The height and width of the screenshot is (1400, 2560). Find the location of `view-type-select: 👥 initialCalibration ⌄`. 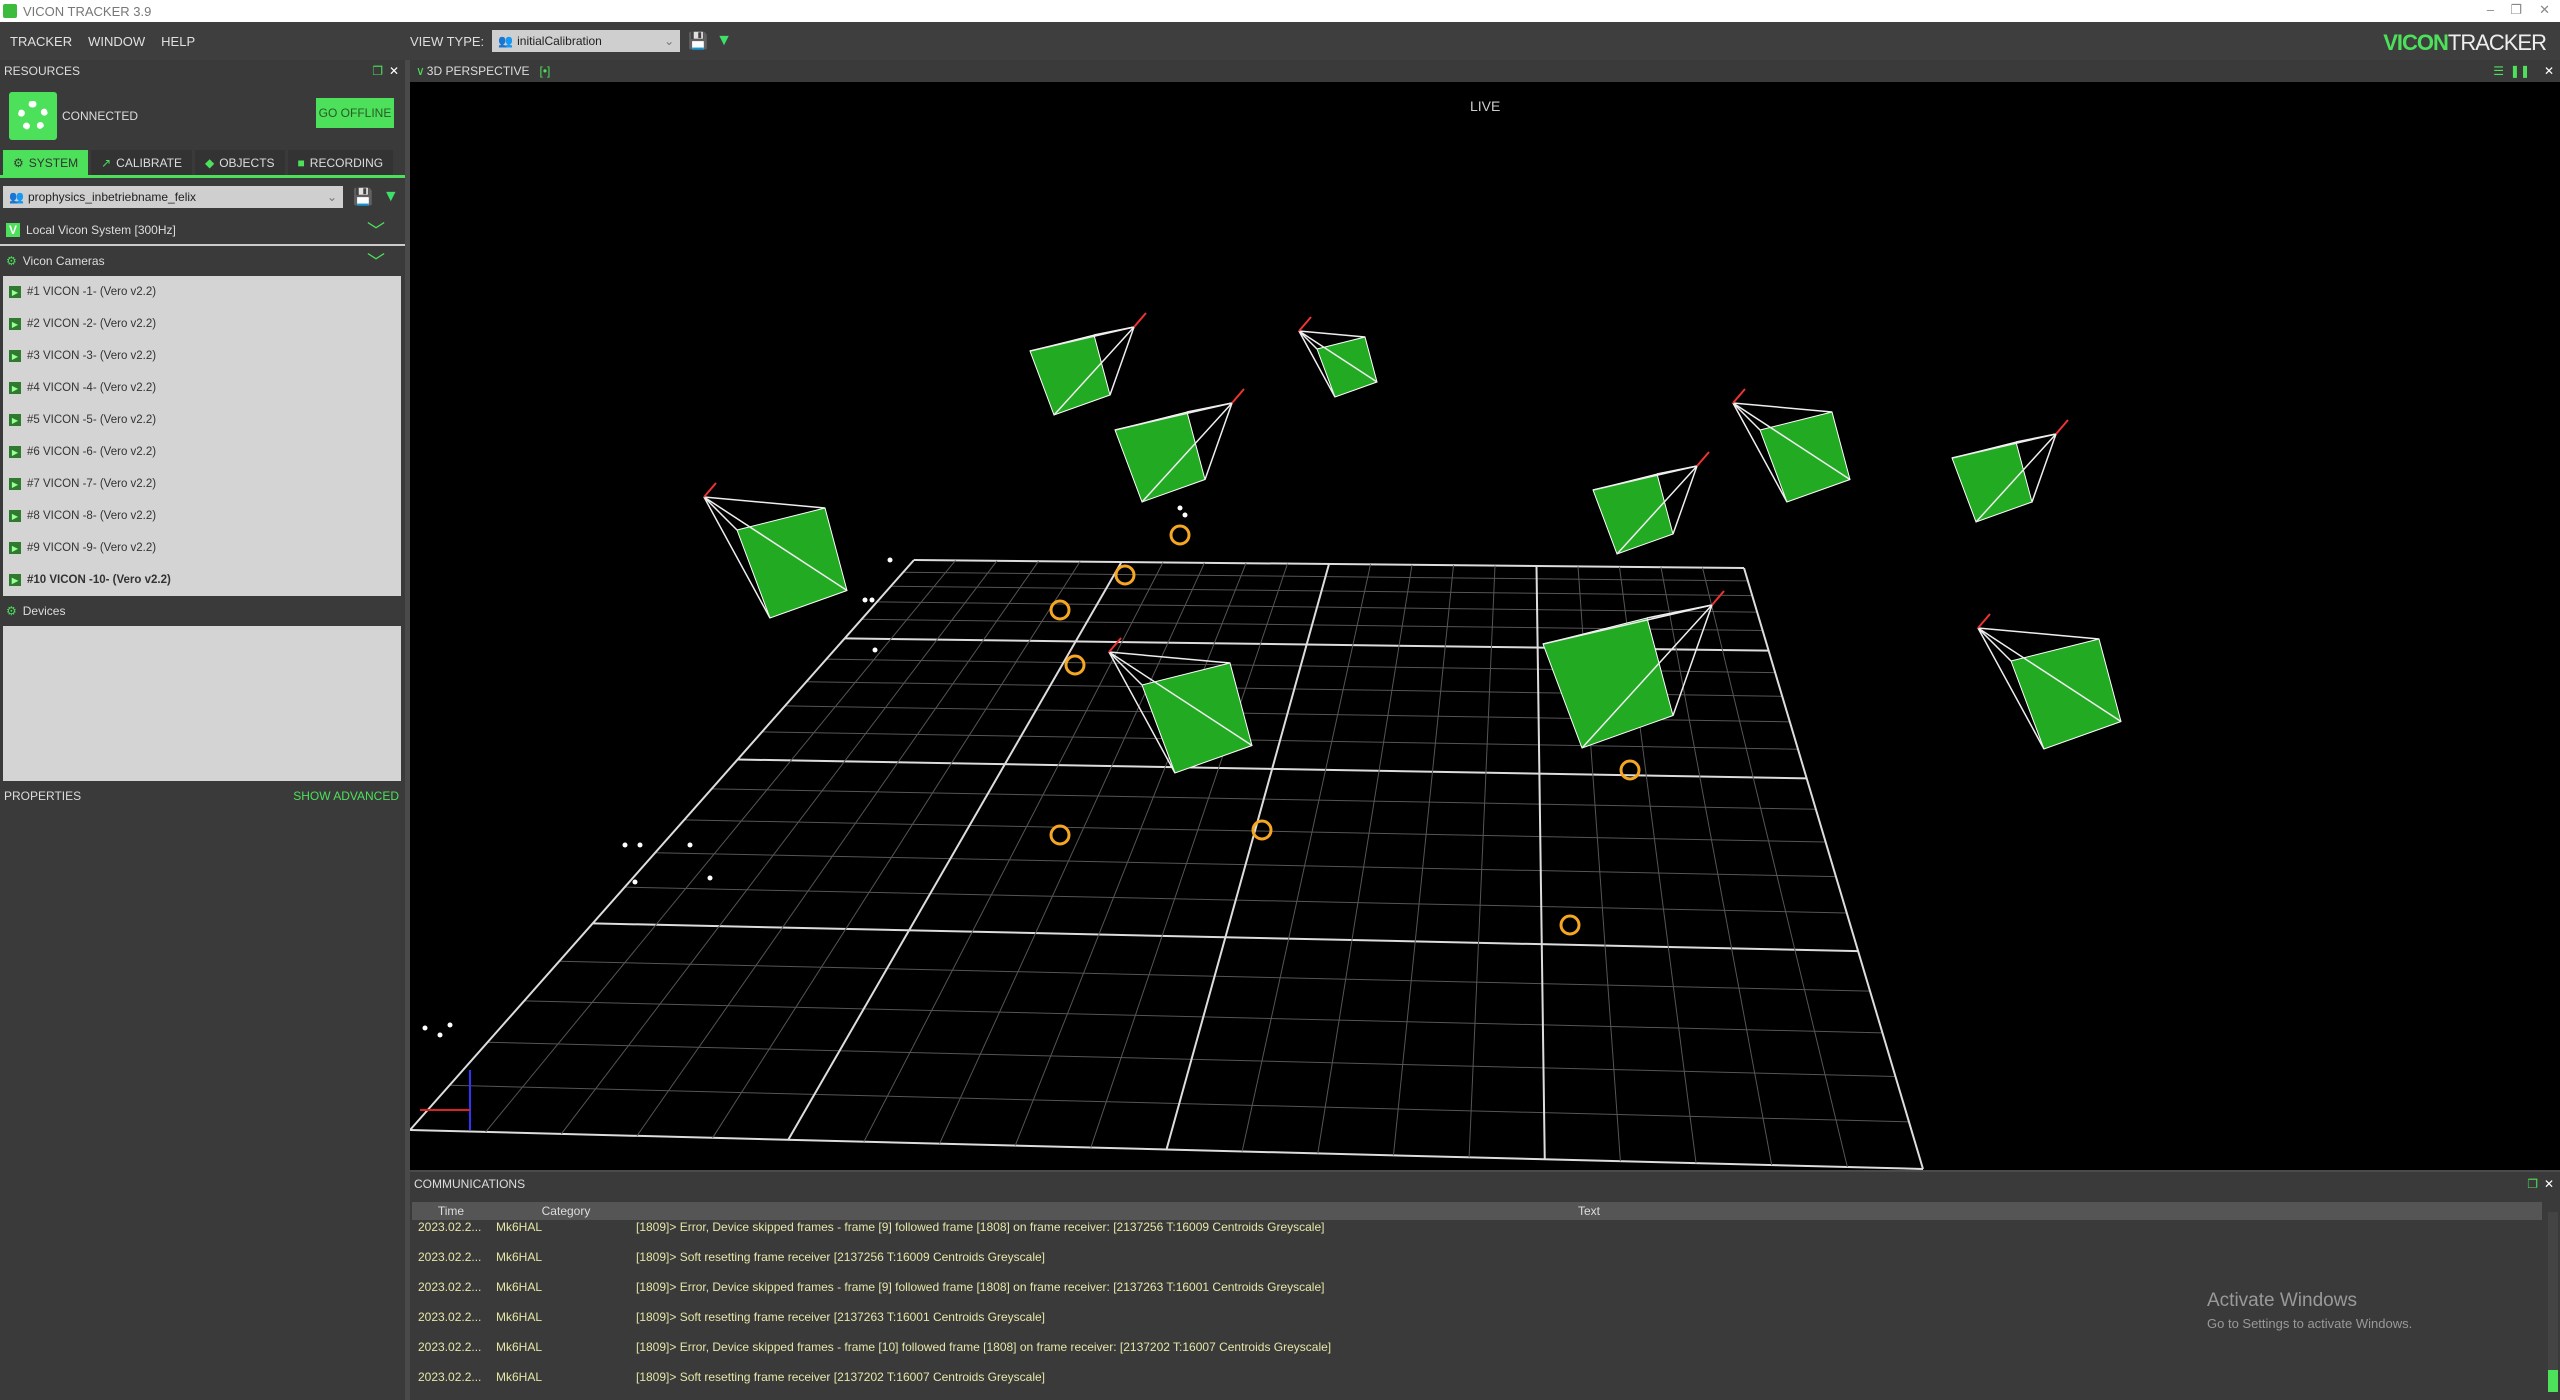

view-type-select: 👥 initialCalibration ⌄ is located at coordinates (586, 41).